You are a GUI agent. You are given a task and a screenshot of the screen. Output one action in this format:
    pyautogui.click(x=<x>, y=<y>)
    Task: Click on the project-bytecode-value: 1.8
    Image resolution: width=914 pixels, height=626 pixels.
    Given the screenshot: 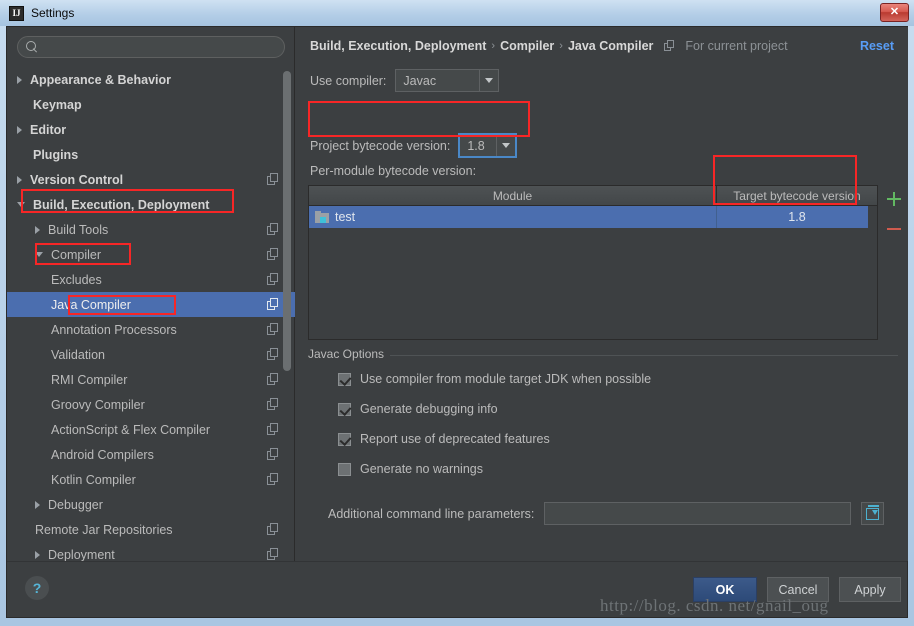 What is the action you would take?
    pyautogui.click(x=476, y=145)
    